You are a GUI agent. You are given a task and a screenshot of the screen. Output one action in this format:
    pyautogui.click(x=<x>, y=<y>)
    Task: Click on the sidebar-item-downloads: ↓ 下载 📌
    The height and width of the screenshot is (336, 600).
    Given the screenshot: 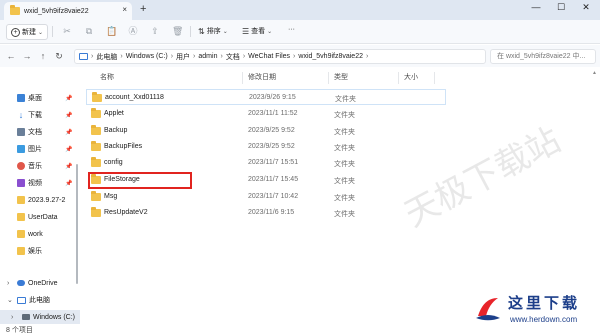 What is the action you would take?
    pyautogui.click(x=40, y=115)
    